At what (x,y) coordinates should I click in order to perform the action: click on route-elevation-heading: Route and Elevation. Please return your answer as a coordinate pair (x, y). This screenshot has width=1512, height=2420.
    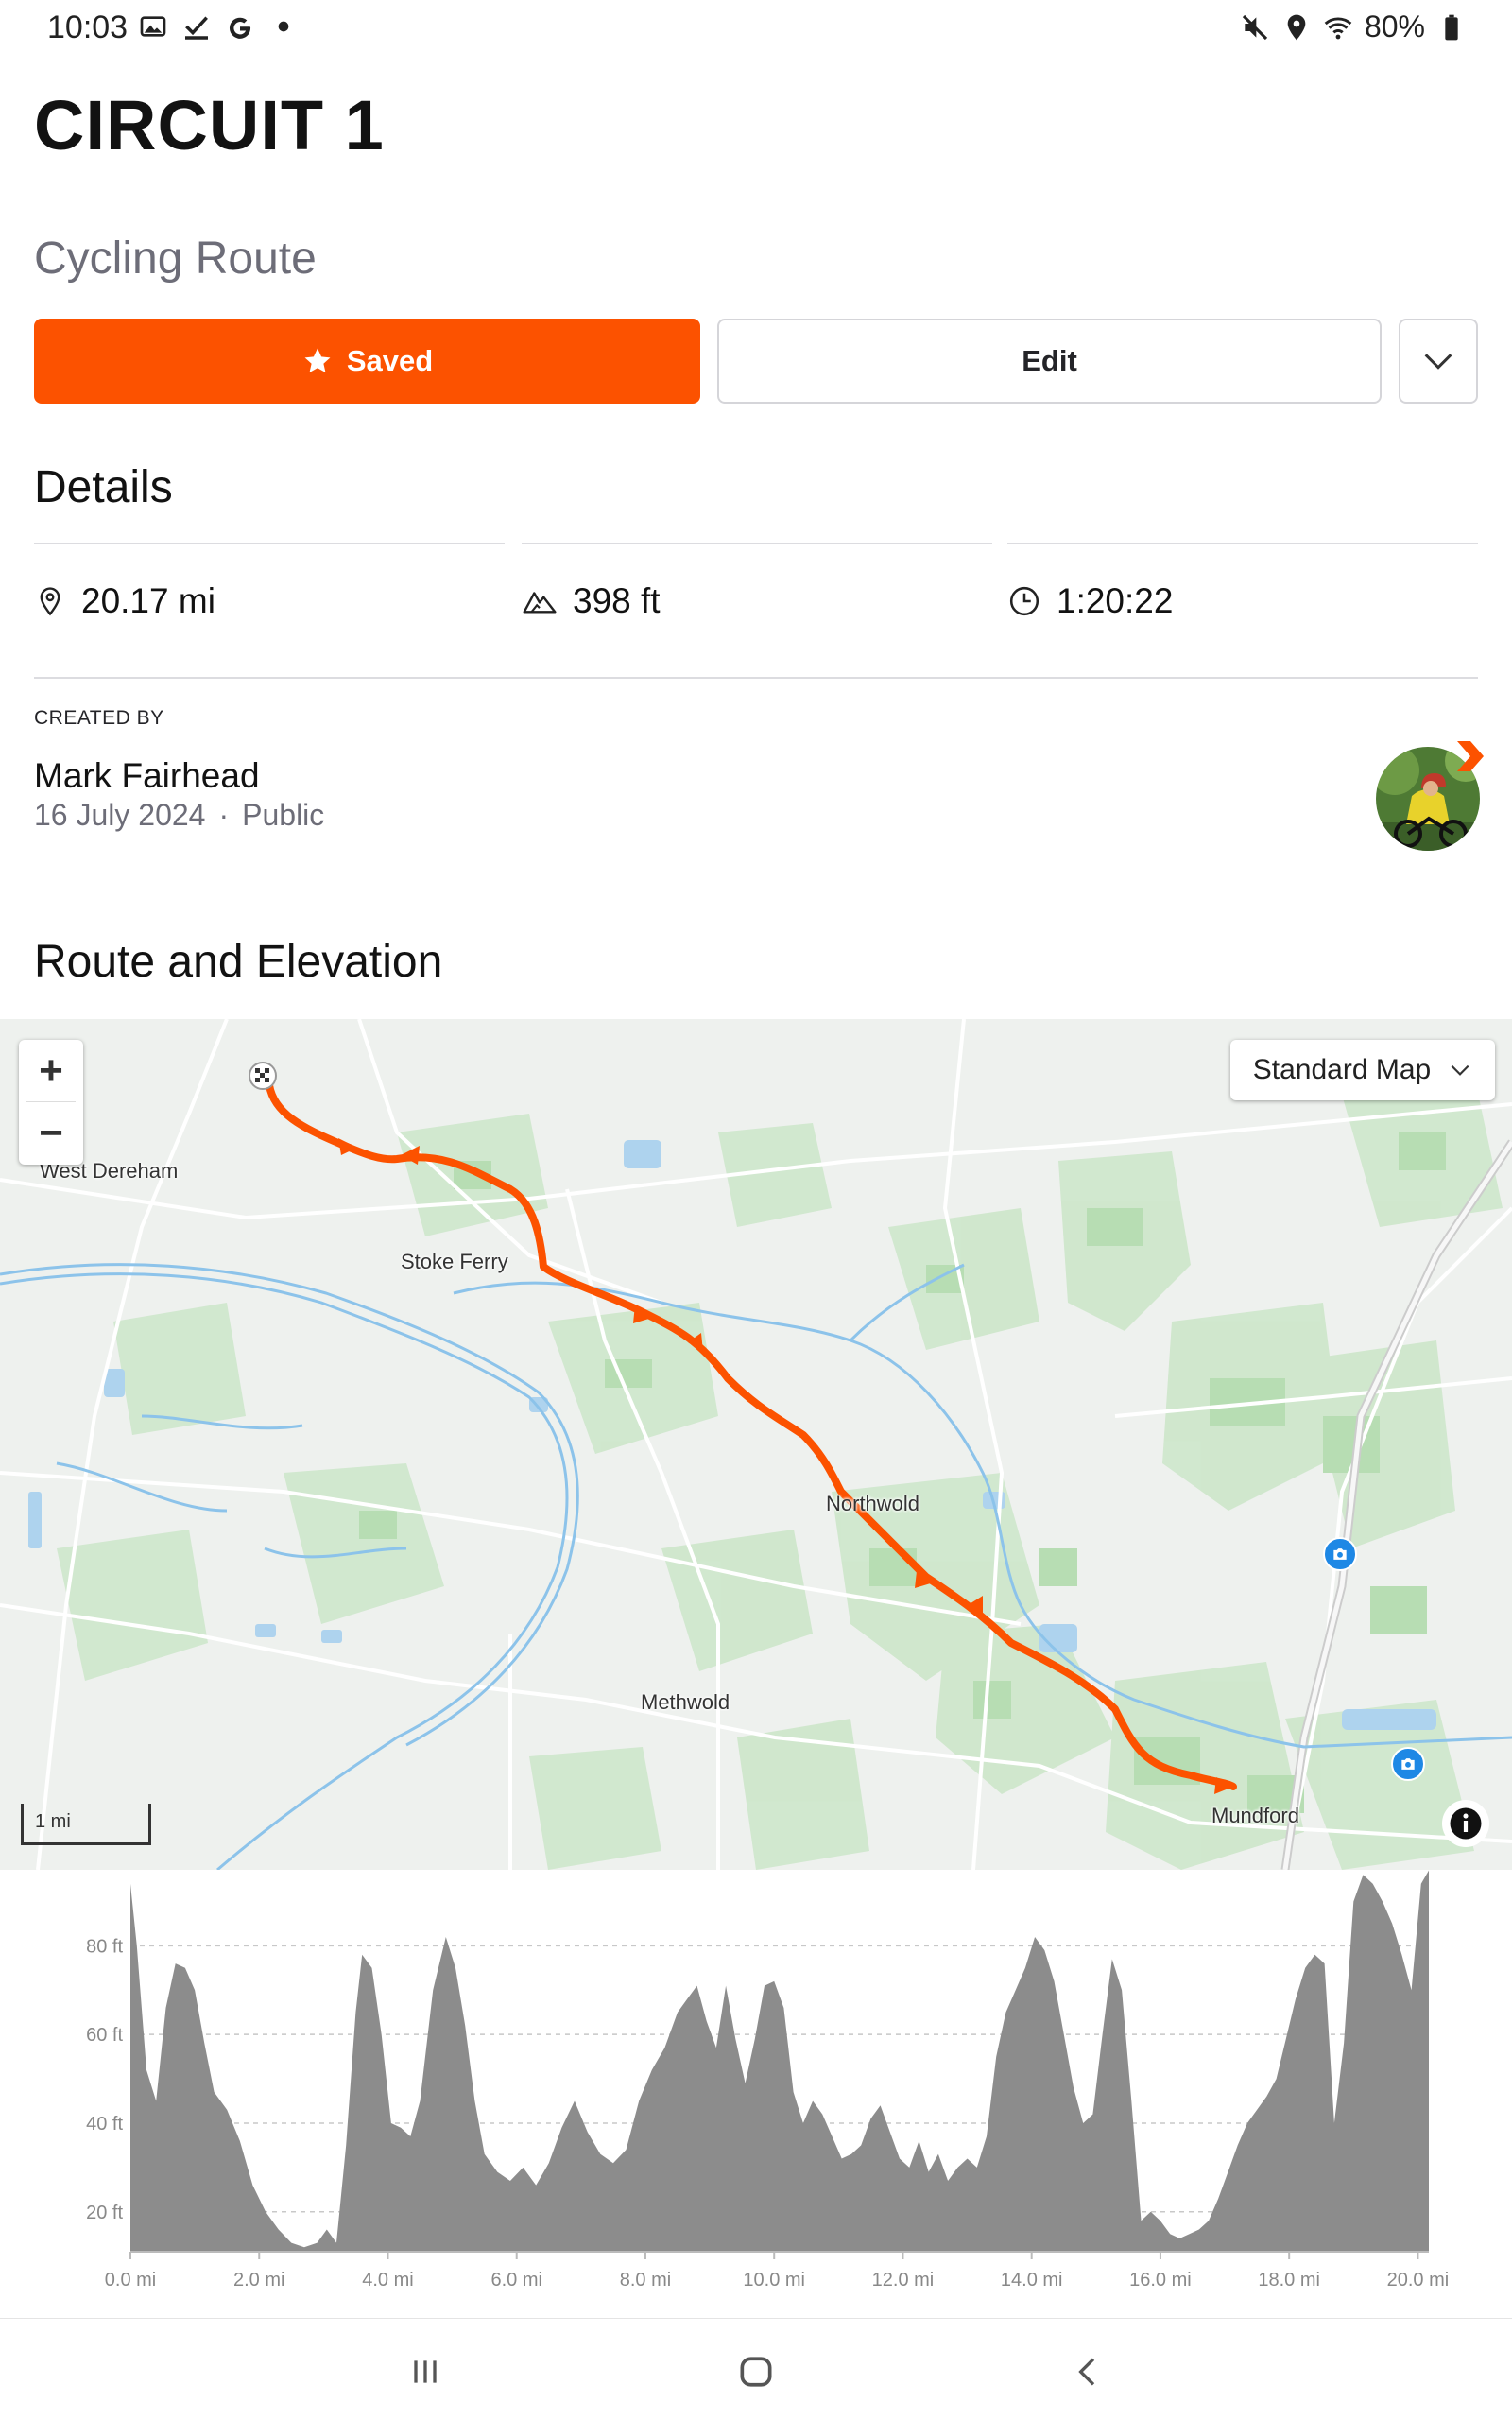
    Looking at the image, I should click on (238, 962).